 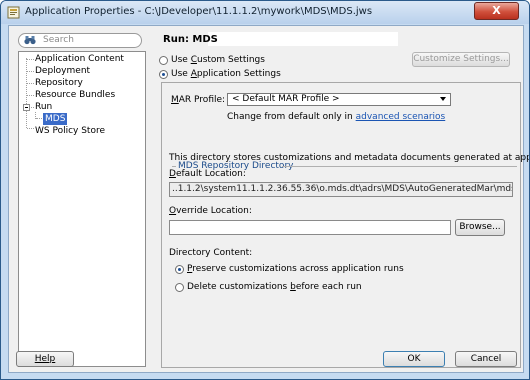 What do you see at coordinates (401, 117) in the screenshot?
I see `advanced-scenarios-link: advanced scenarios` at bounding box center [401, 117].